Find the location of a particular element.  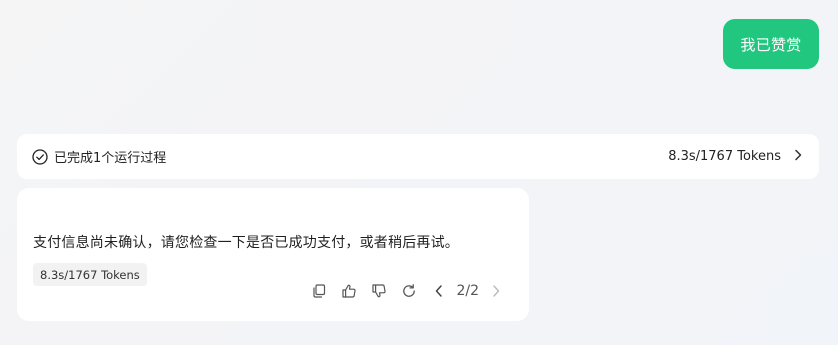

token-badge-text: 8.3s/1767 Tokens is located at coordinates (90, 274).